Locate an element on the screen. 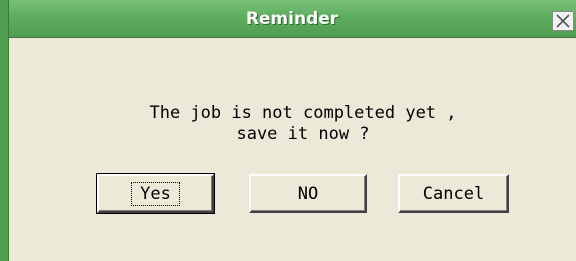 The width and height of the screenshot is (576, 261). cancel-button-label: Cancel is located at coordinates (453, 193).